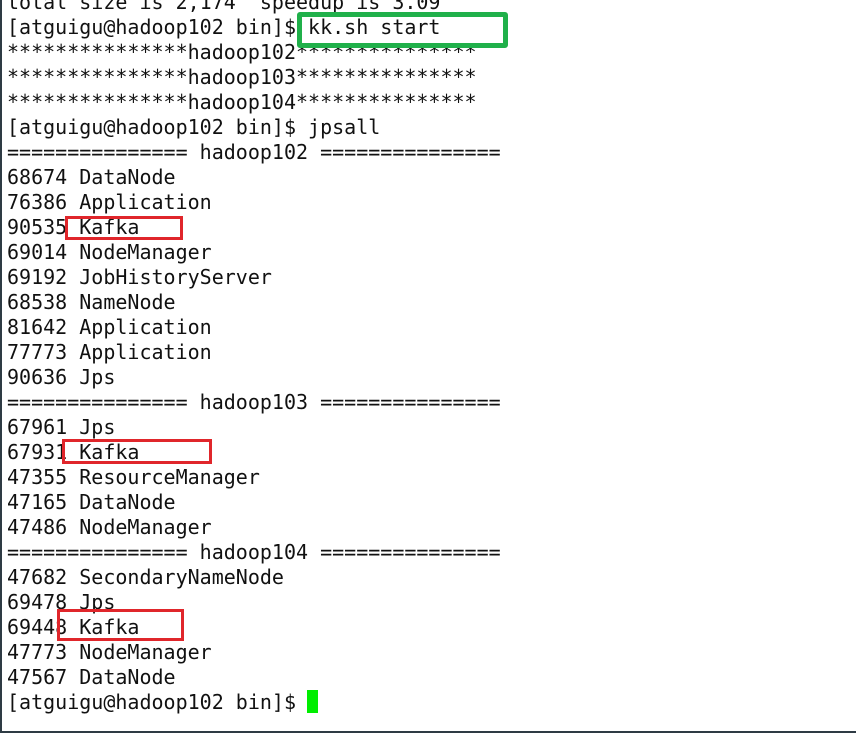 The width and height of the screenshot is (856, 733). What do you see at coordinates (109, 652) in the screenshot?
I see `terminal-line: 47773 NodeManager` at bounding box center [109, 652].